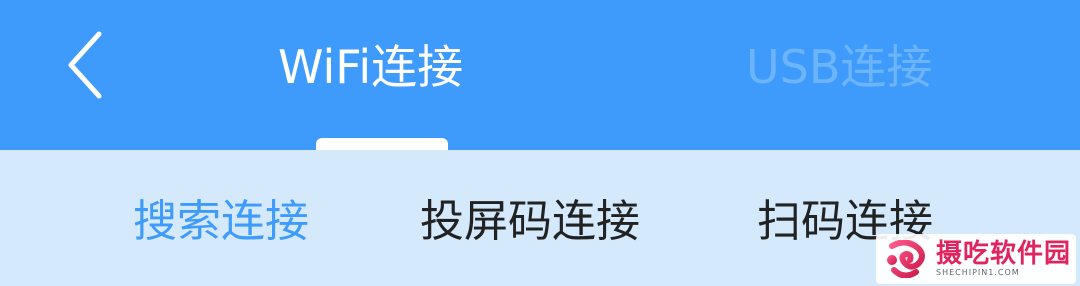 The height and width of the screenshot is (286, 1080). I want to click on tab-usb-connect: USB连接, so click(839, 67).